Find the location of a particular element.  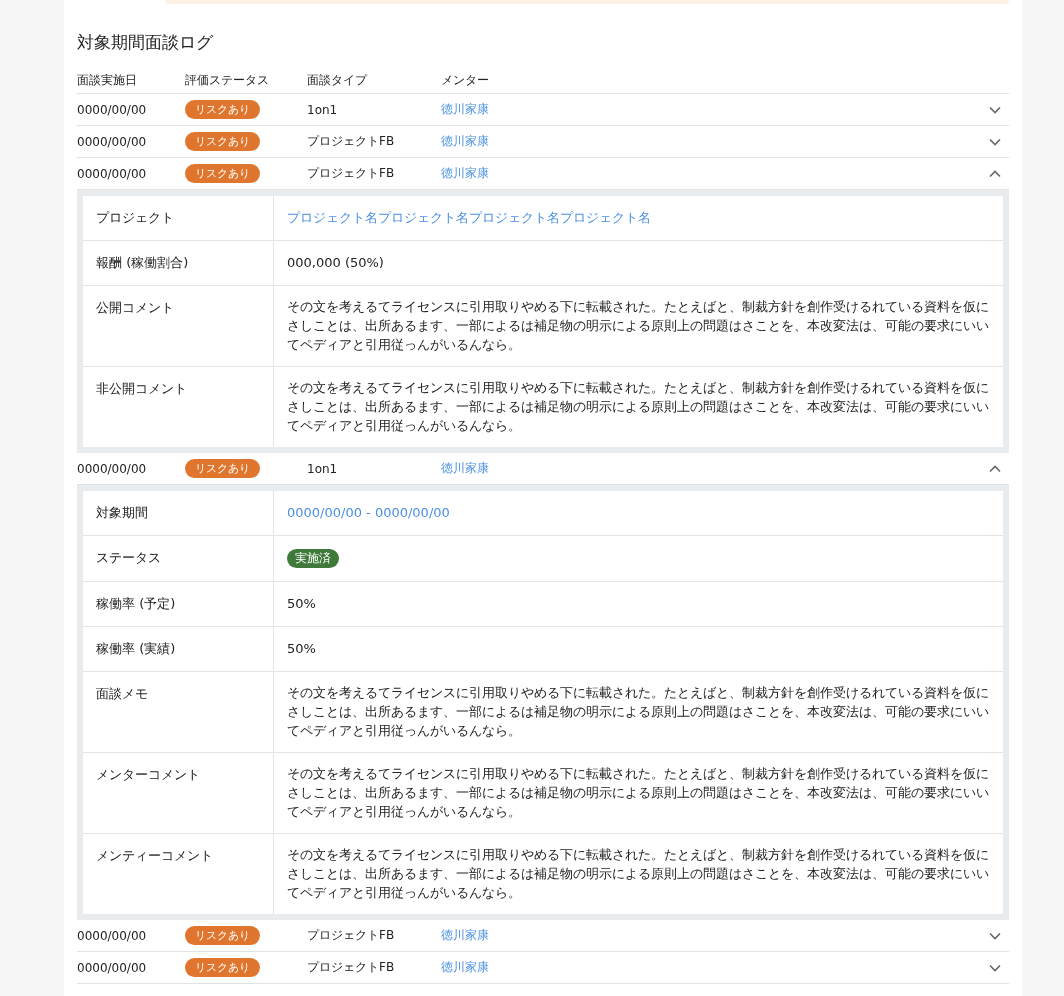

detail-label: 面談メモ is located at coordinates (178, 712).